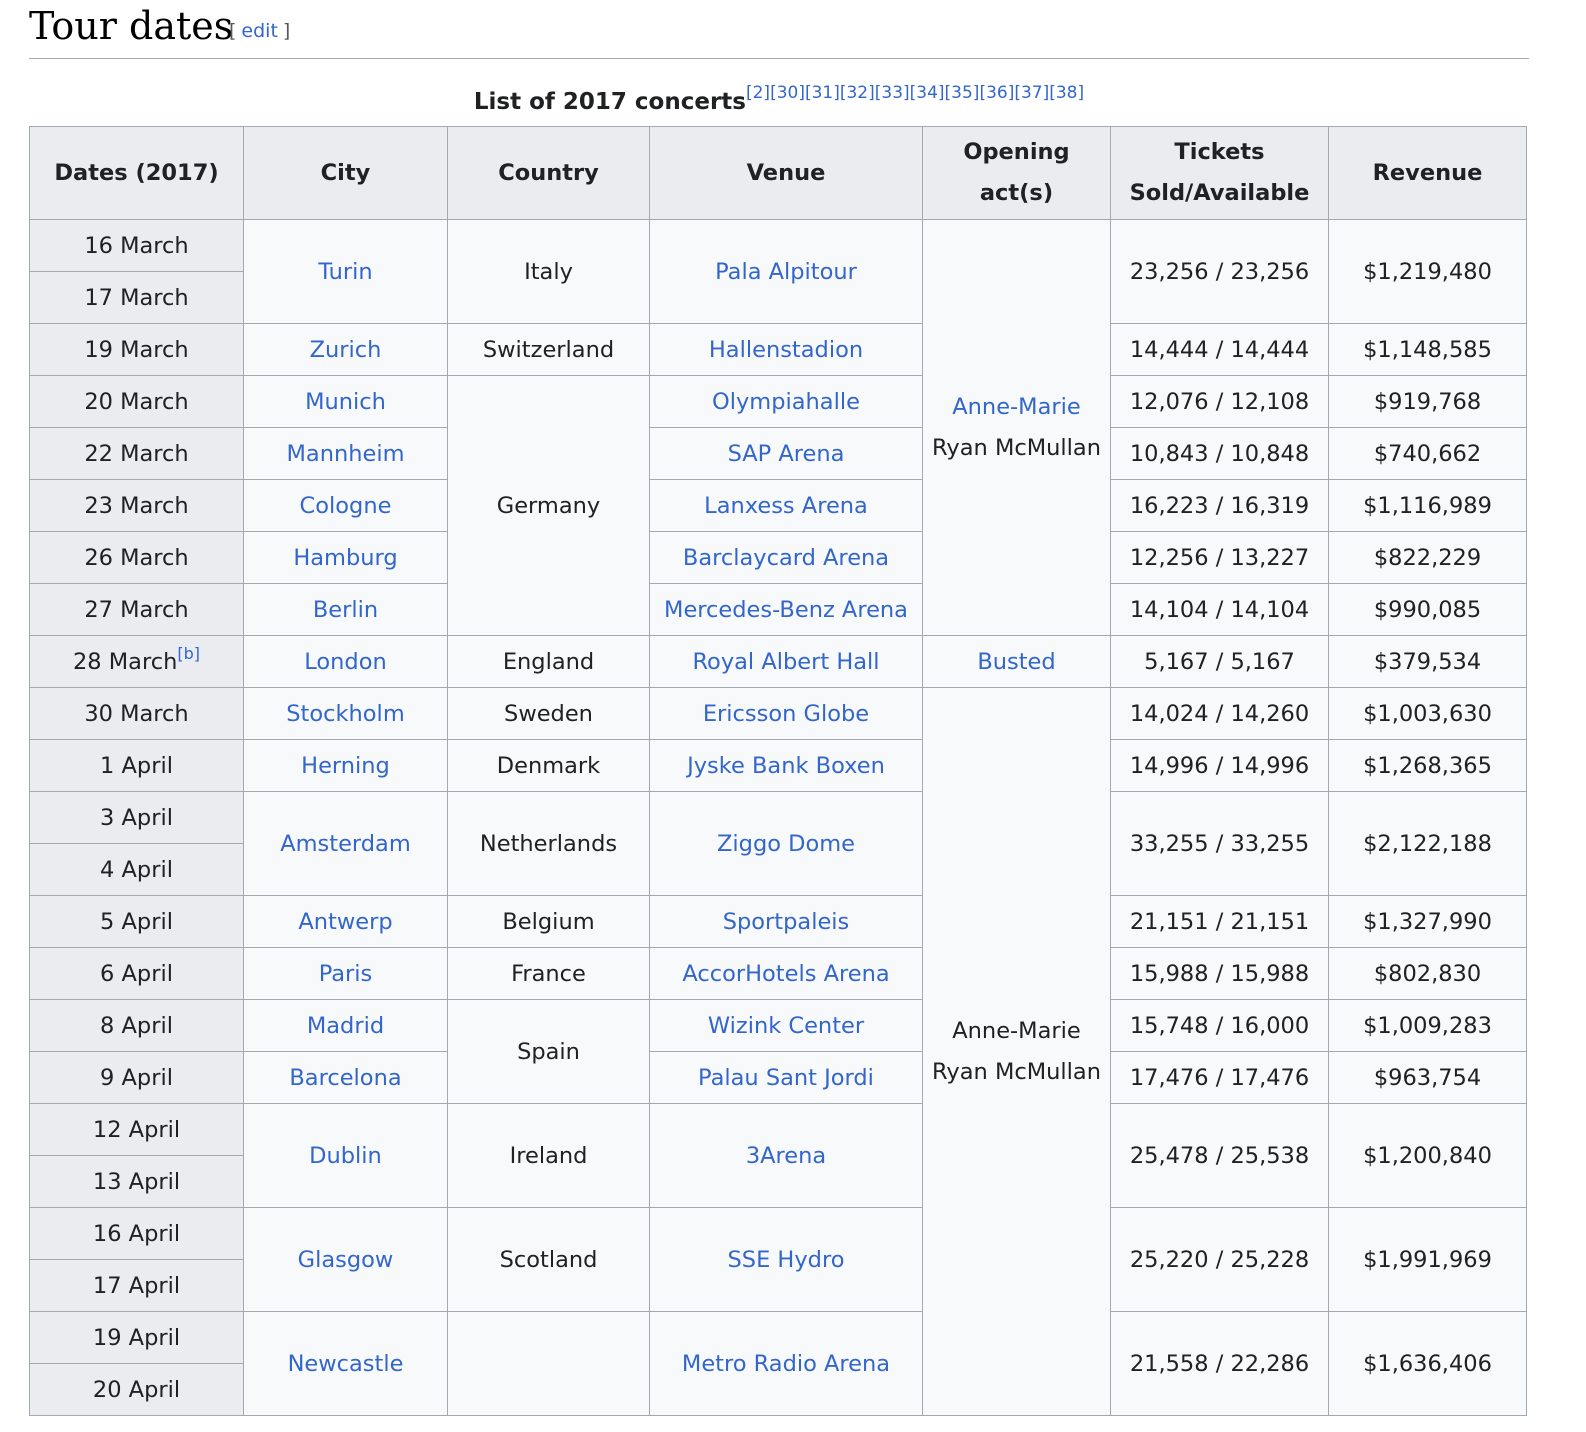 The height and width of the screenshot is (1432, 1586). Describe the element at coordinates (1219, 1363) in the screenshot. I see `tickets-cell: 21,558 / 22,286` at that location.